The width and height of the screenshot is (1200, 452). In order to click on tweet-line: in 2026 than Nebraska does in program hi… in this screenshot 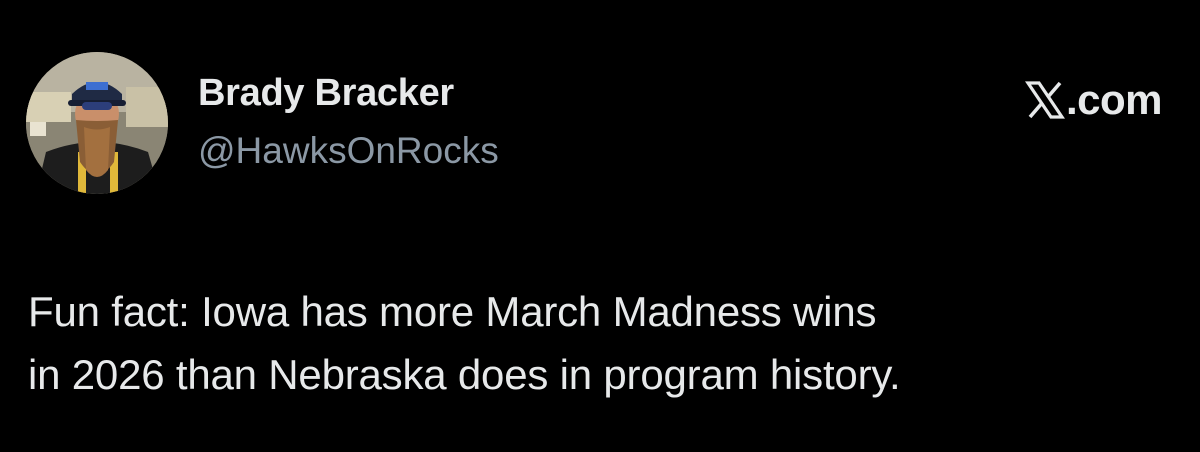, I will do `click(464, 374)`.